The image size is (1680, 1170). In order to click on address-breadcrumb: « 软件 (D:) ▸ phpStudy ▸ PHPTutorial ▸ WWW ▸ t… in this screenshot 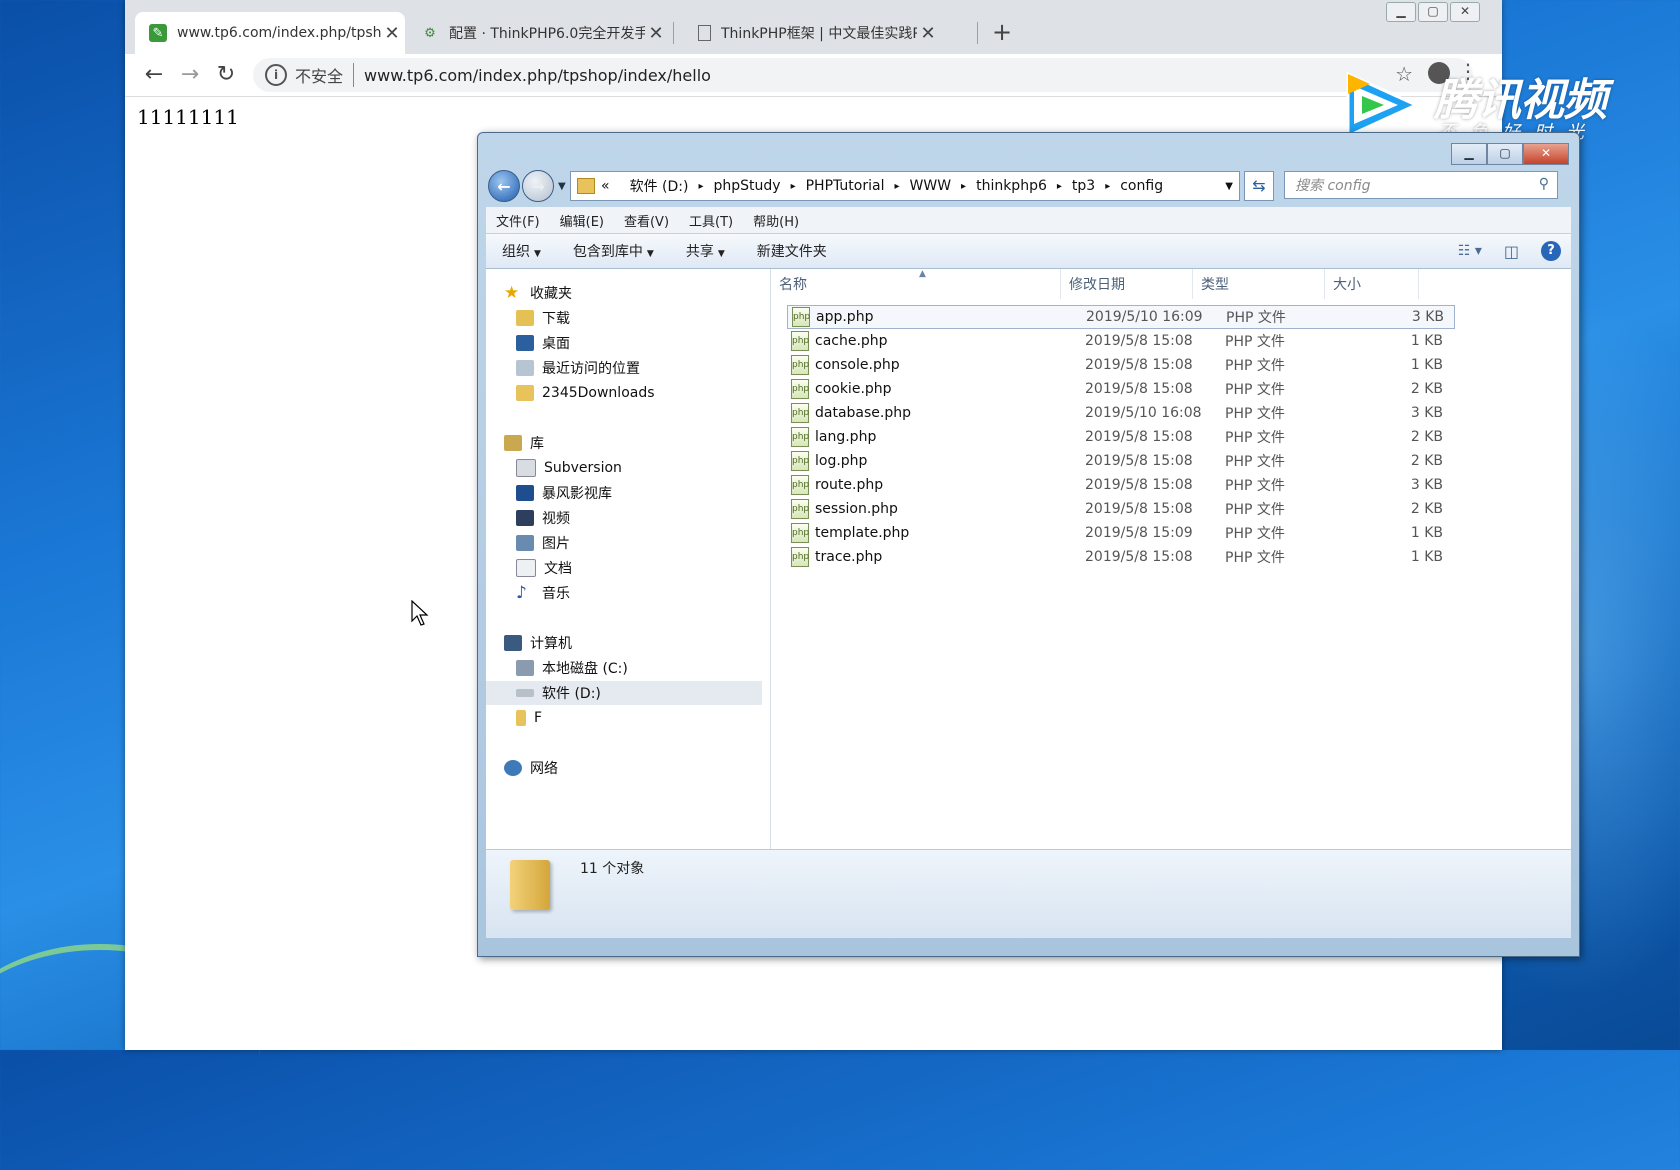, I will do `click(905, 186)`.